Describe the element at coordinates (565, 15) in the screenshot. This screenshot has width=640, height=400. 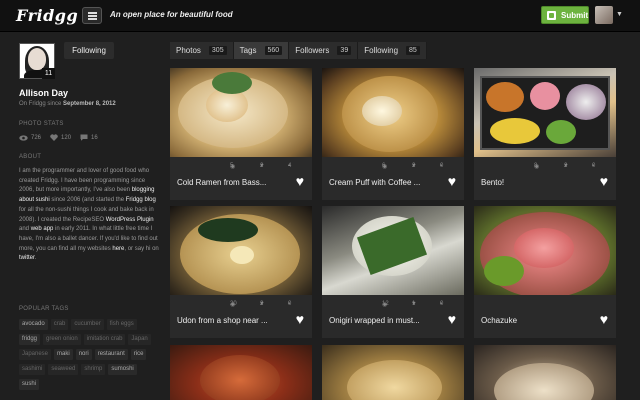
I see `submit-button: Submit` at that location.